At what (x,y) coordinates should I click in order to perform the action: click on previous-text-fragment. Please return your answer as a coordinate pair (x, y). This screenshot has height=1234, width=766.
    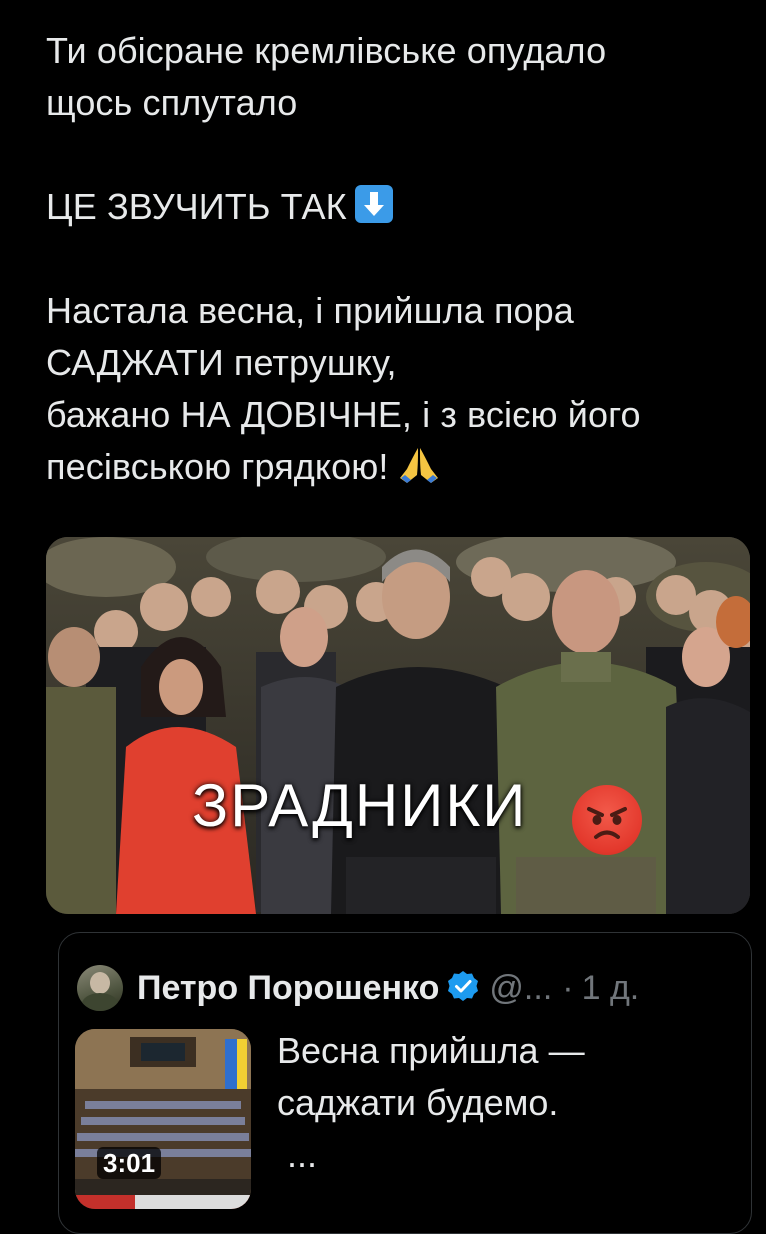
    Looking at the image, I should click on (236, 2).